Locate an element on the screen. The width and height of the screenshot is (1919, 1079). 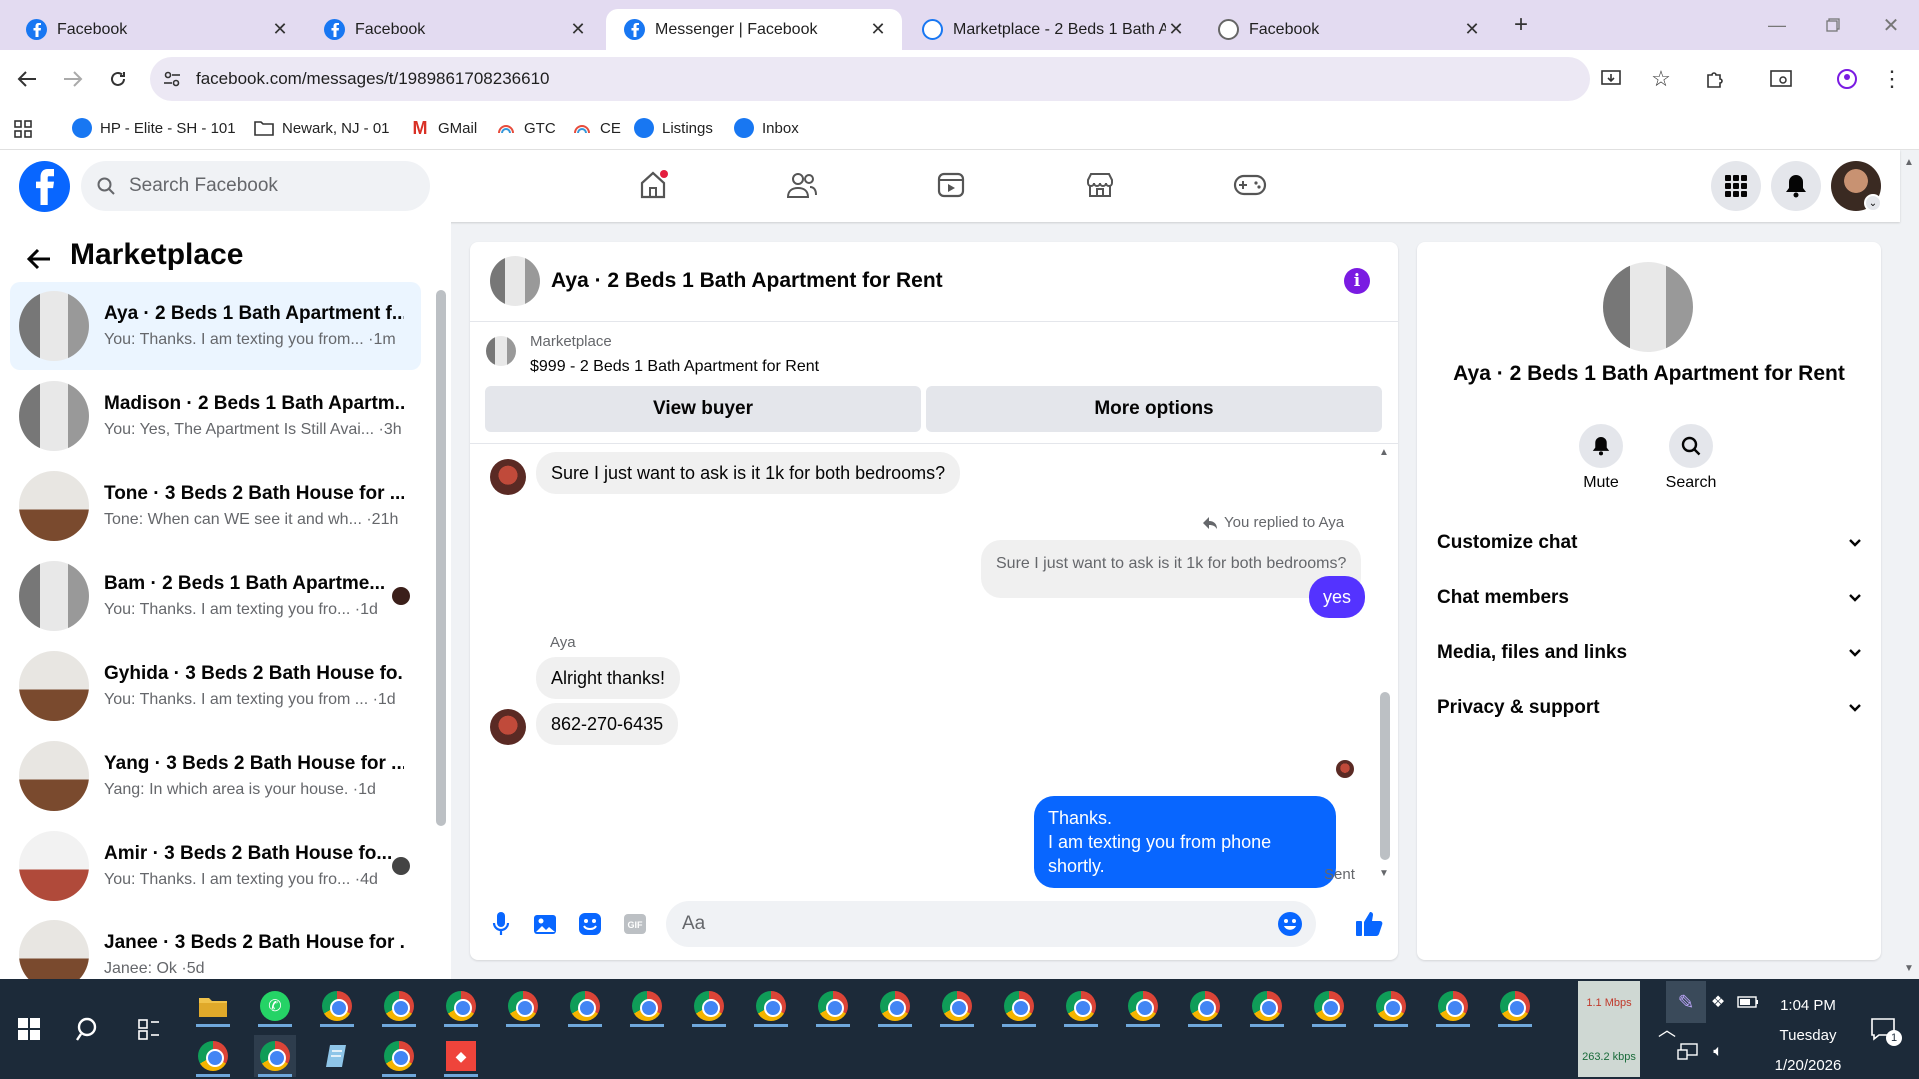
notifications-icon: 1 is located at coordinates (1883, 1029).